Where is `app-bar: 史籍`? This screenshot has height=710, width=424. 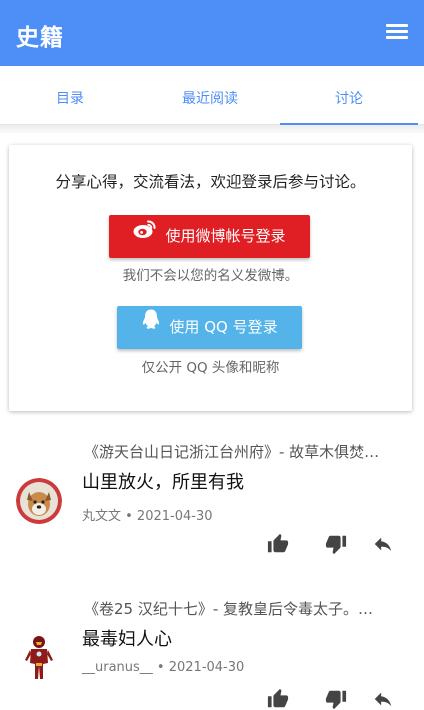
app-bar: 史籍 is located at coordinates (212, 33).